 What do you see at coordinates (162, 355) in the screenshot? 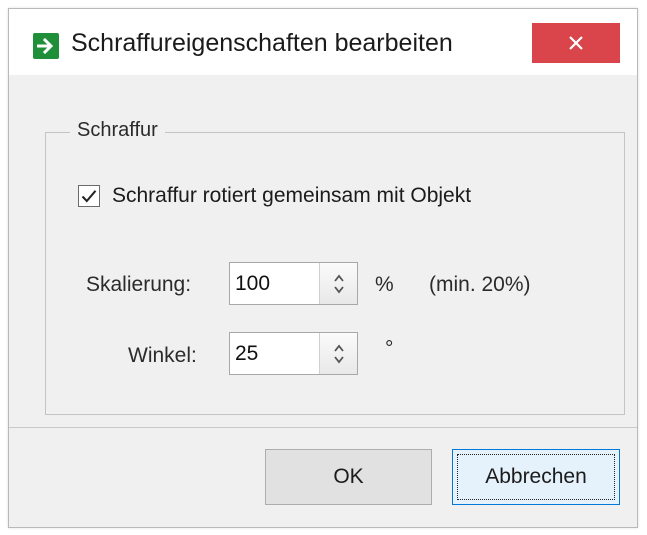
I see `angle-label: Winkel:` at bounding box center [162, 355].